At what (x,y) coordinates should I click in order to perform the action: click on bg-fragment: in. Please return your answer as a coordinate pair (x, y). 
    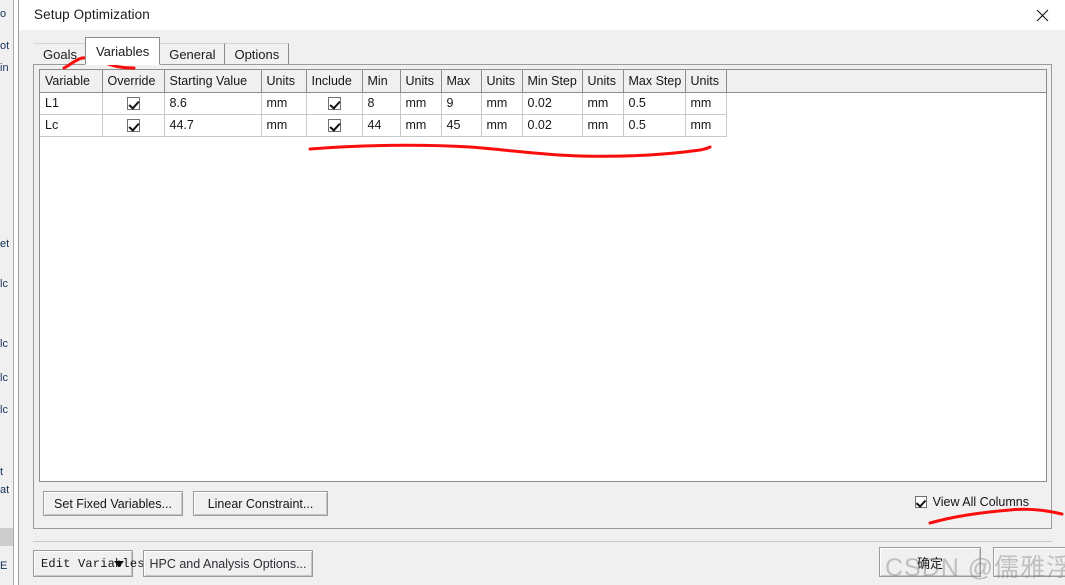
    Looking at the image, I should click on (4, 68).